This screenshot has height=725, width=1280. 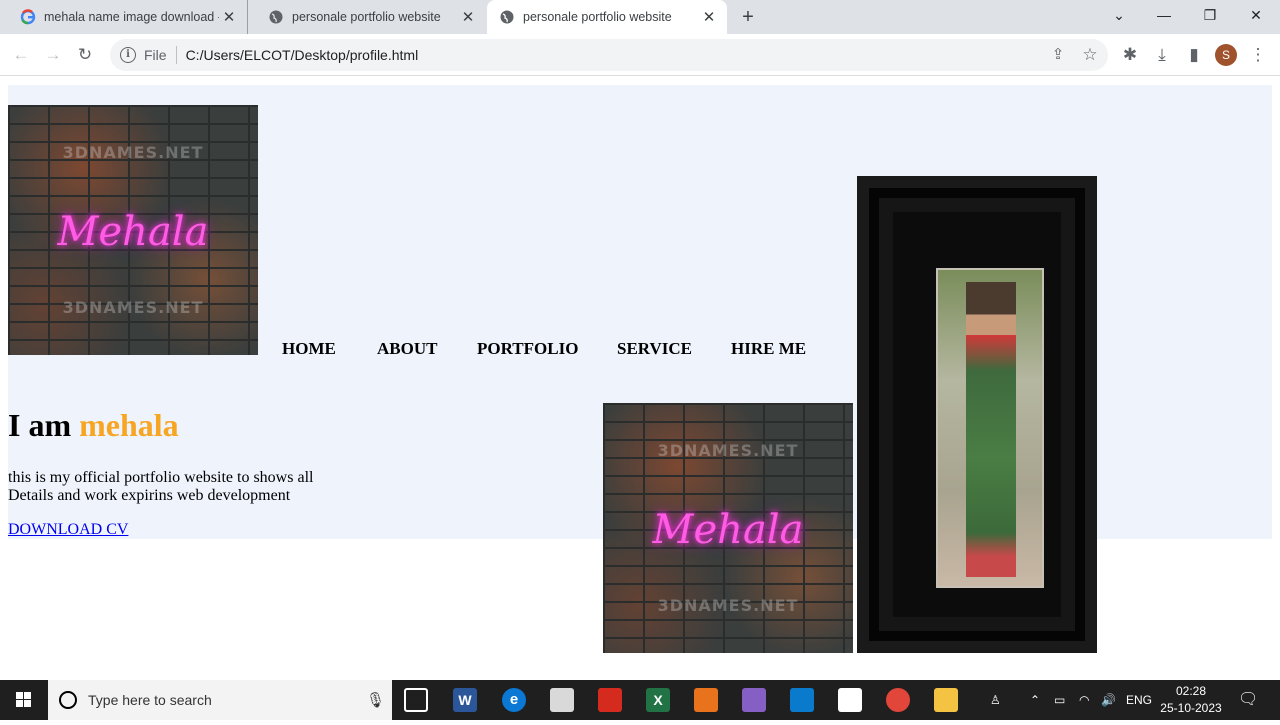 I want to click on close-window-button: ✕, so click(x=1256, y=15).